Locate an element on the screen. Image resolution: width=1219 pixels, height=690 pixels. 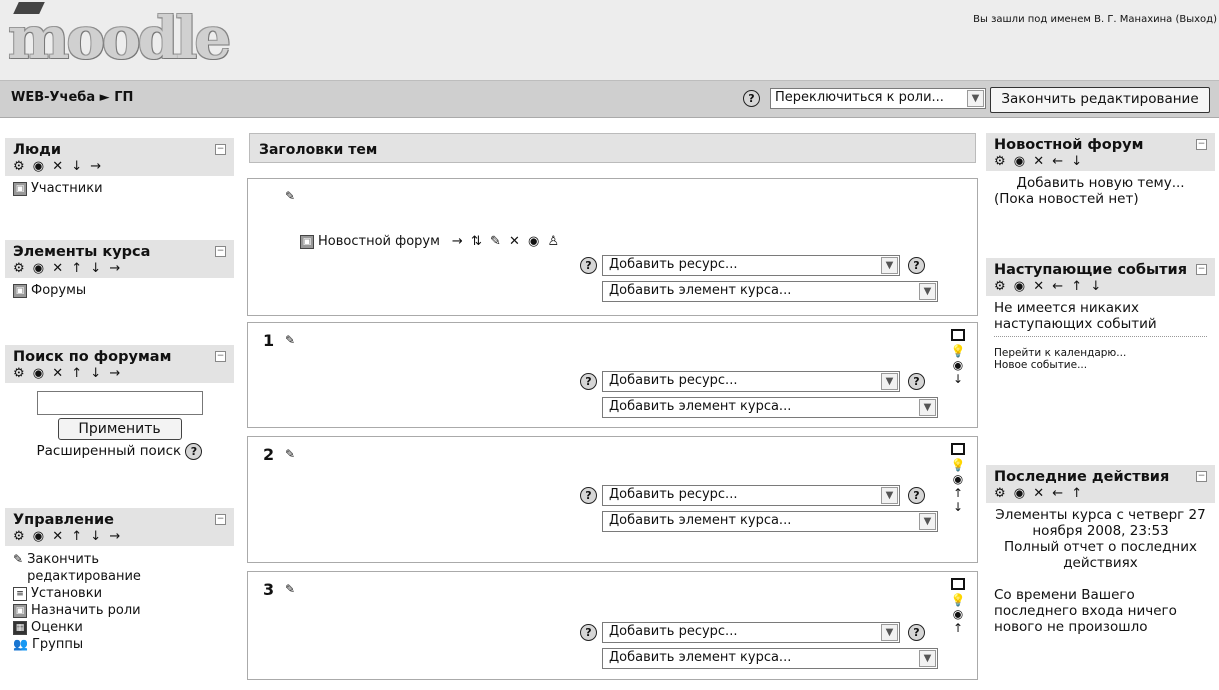
list-item: ▣ Участники is located at coordinates (119, 188).